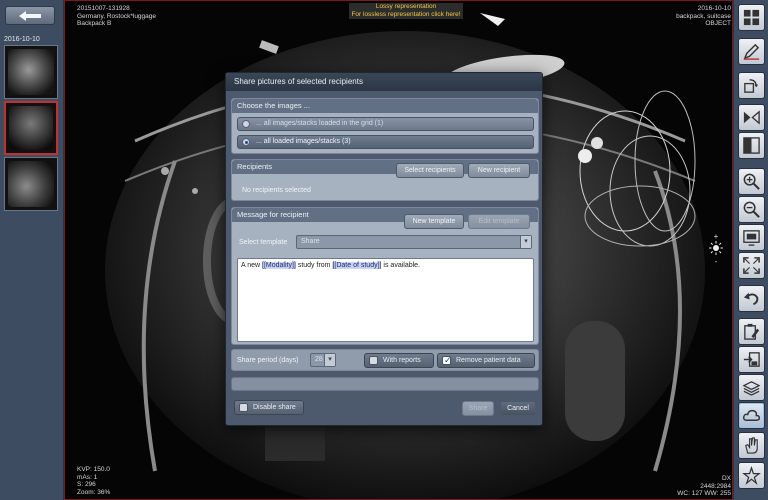  I want to click on brightness-plus: +, so click(716, 236).